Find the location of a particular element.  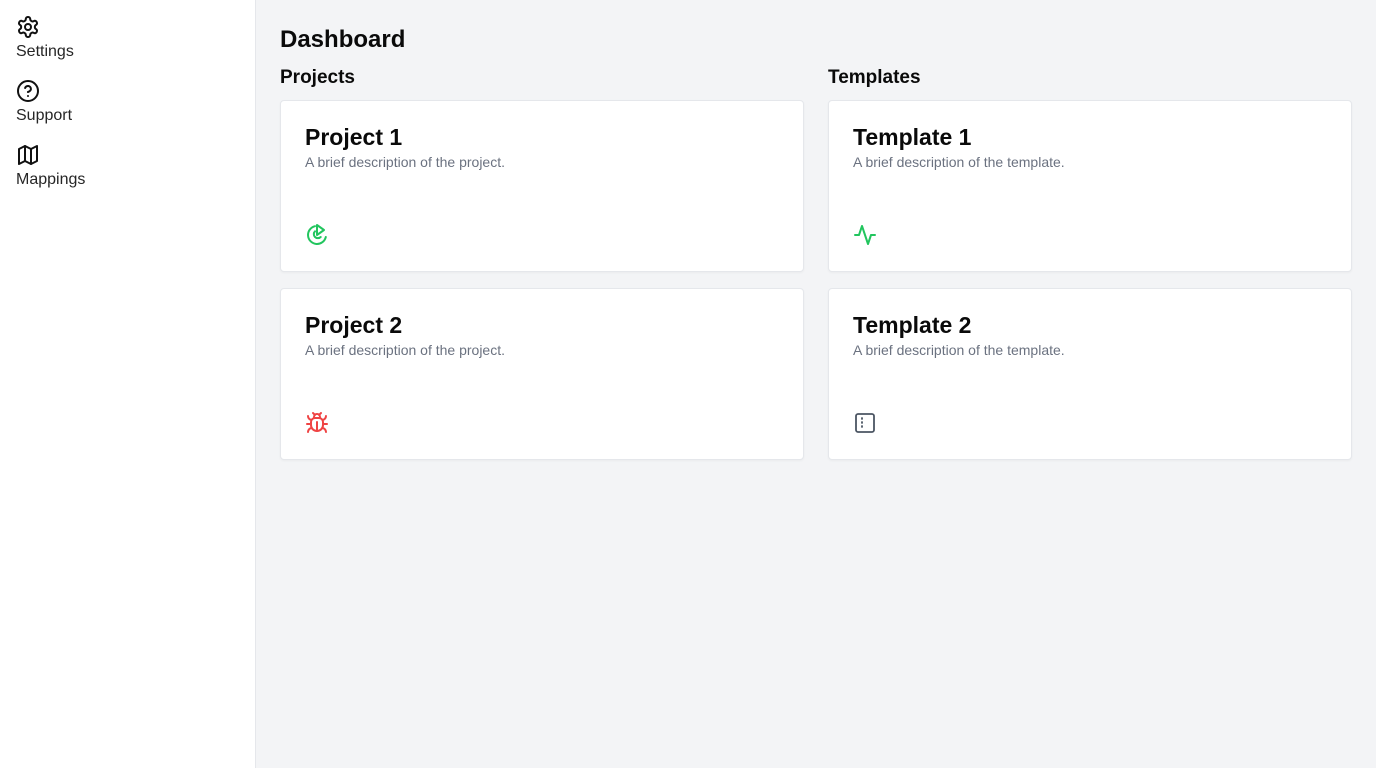

target-play-icon is located at coordinates (317, 235).